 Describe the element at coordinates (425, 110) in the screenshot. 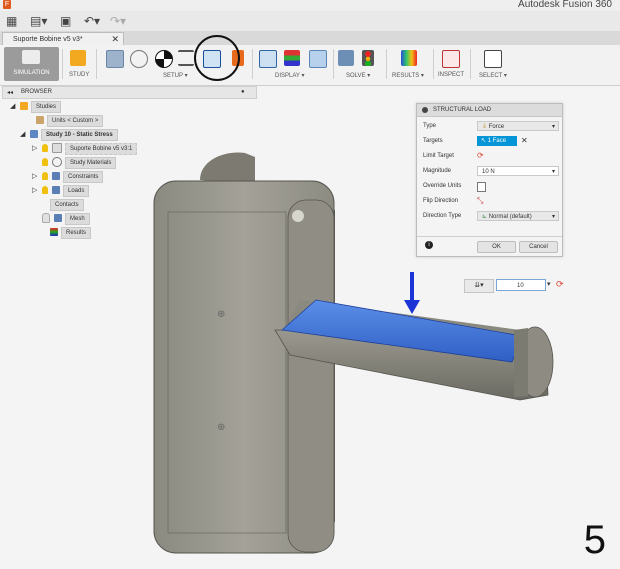

I see `dialog-menu-icon` at that location.